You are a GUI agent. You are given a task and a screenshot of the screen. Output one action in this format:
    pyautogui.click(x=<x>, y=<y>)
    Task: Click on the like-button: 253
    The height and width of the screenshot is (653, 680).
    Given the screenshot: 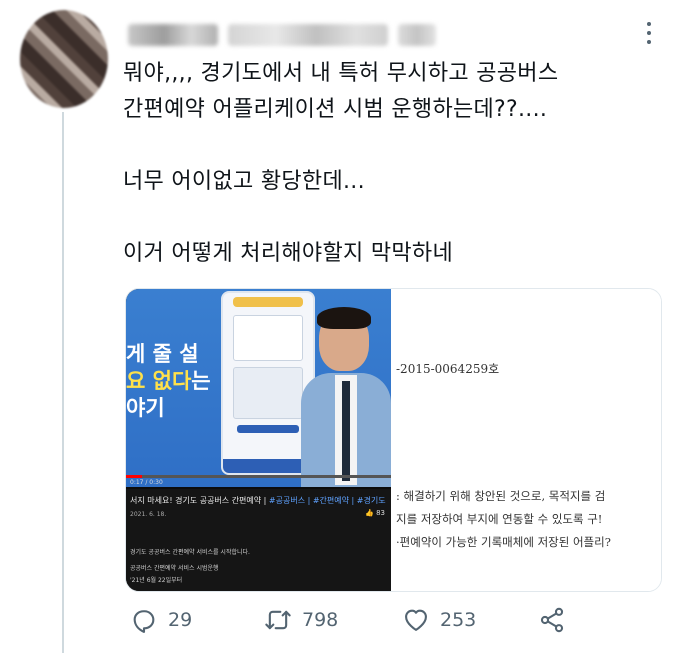 What is the action you would take?
    pyautogui.click(x=439, y=620)
    